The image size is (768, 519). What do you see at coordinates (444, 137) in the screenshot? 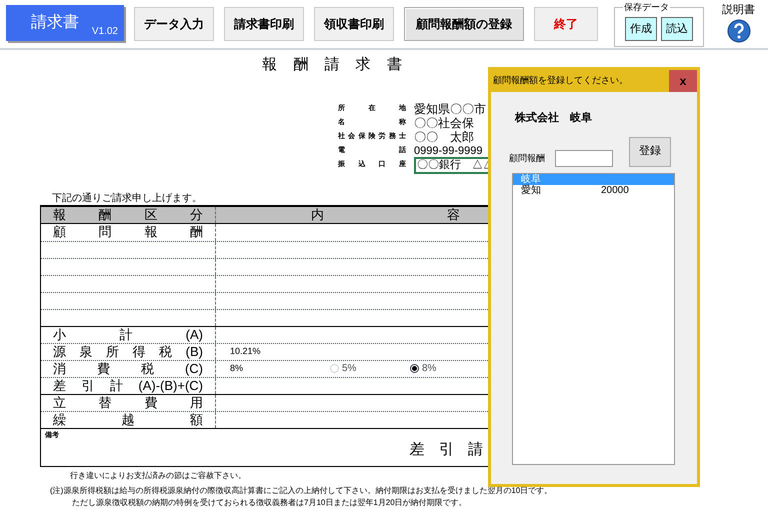
I see `issuer-value: 〇〇 太郎` at bounding box center [444, 137].